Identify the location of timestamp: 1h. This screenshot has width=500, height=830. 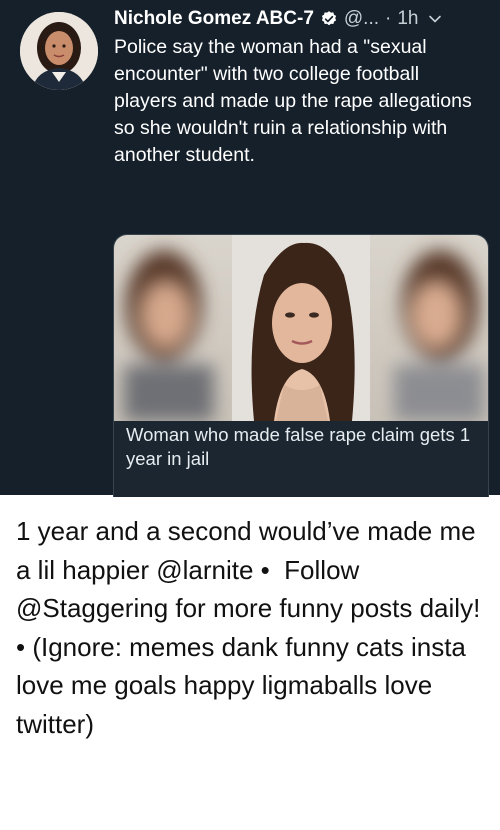
(407, 19).